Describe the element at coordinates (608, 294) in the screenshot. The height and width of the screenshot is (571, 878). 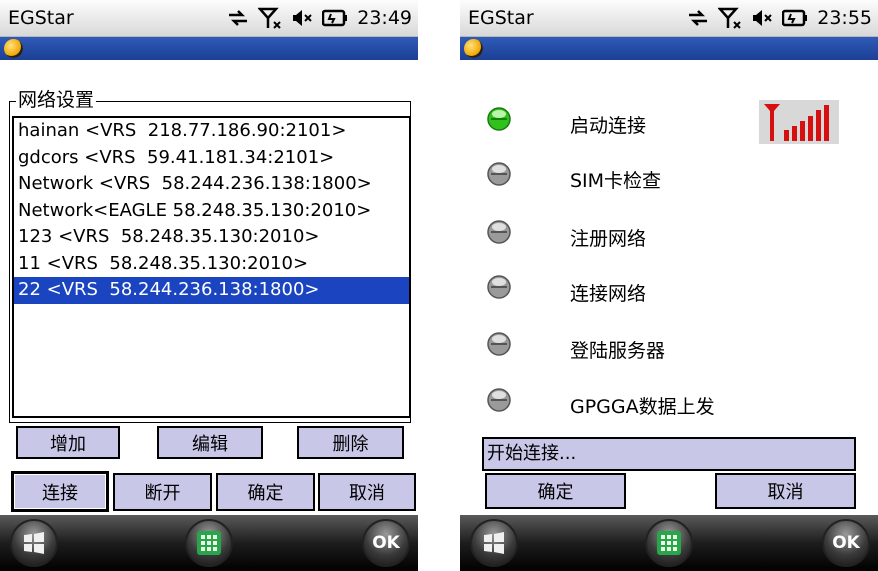
I see `step-label: 连接网络` at that location.